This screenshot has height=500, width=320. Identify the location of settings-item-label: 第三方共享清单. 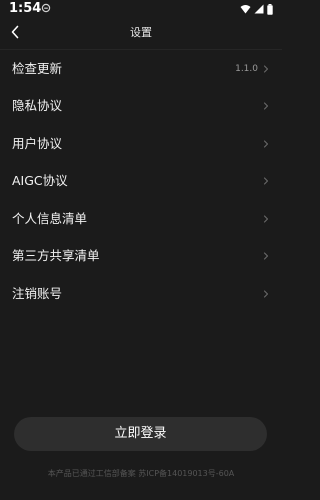
(56, 256).